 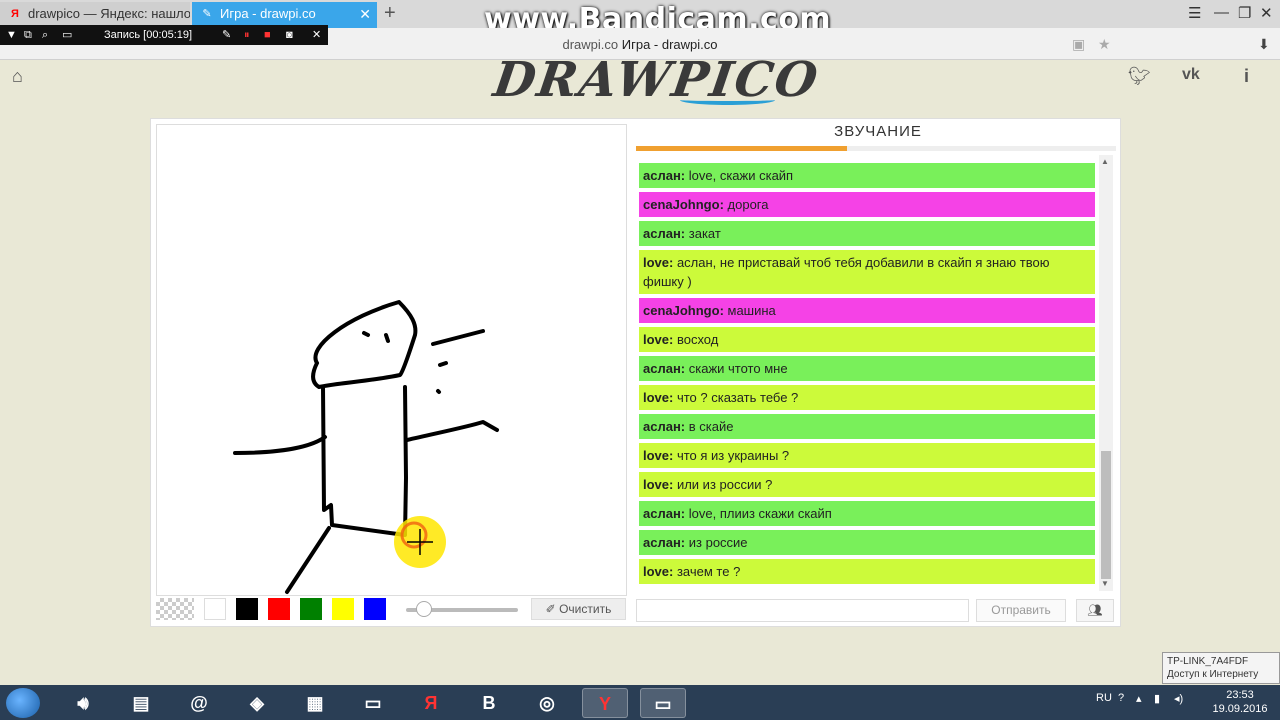 What do you see at coordinates (175, 609) in the screenshot?
I see `brush-size-picker` at bounding box center [175, 609].